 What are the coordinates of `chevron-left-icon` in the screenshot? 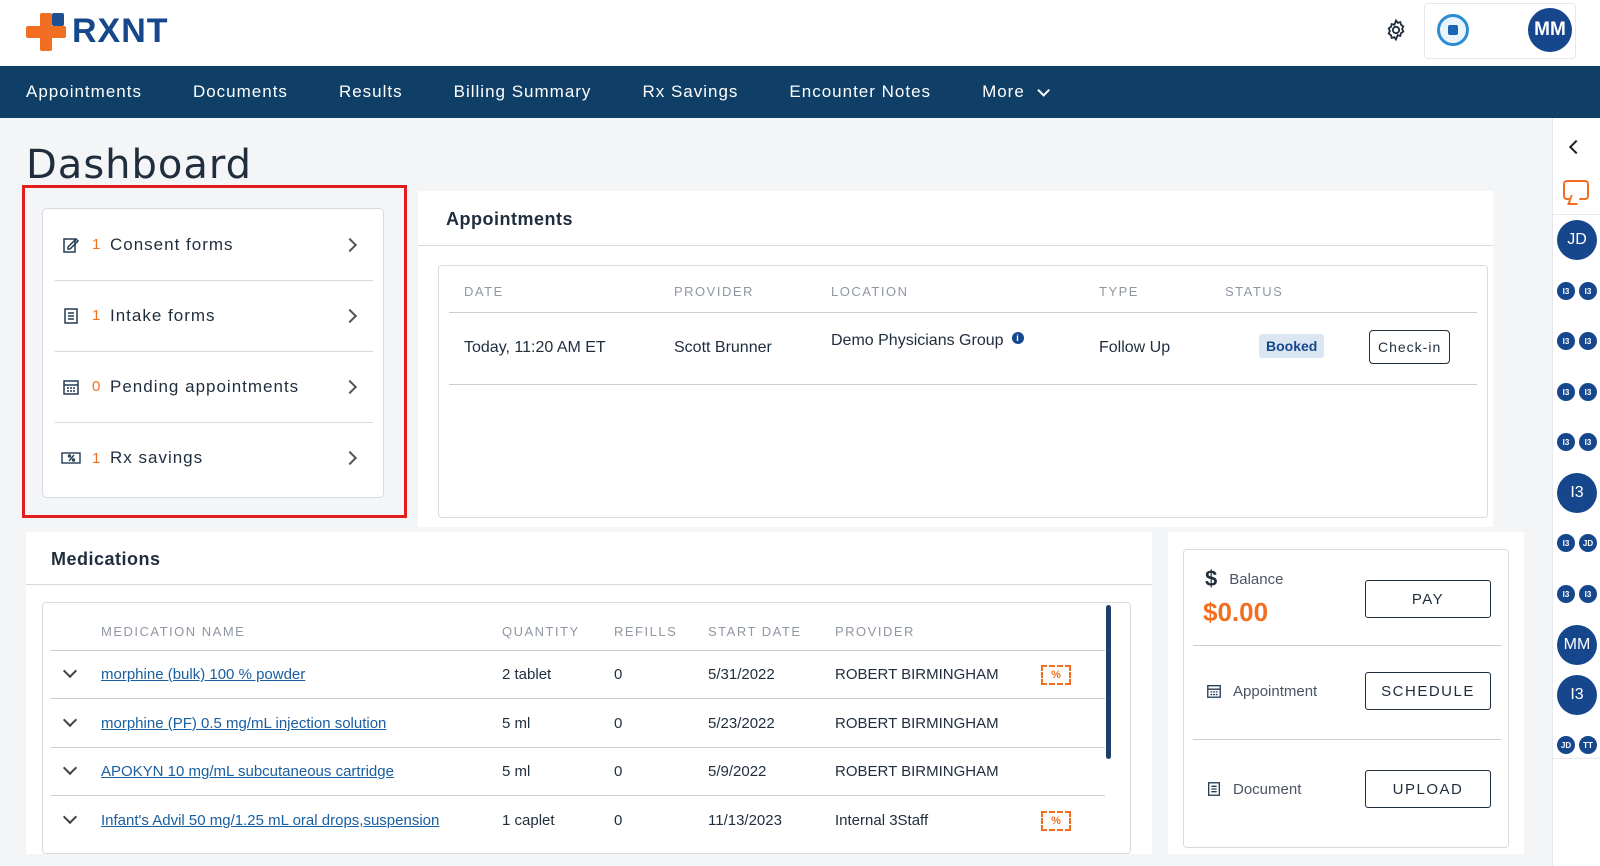 It's located at (1576, 147).